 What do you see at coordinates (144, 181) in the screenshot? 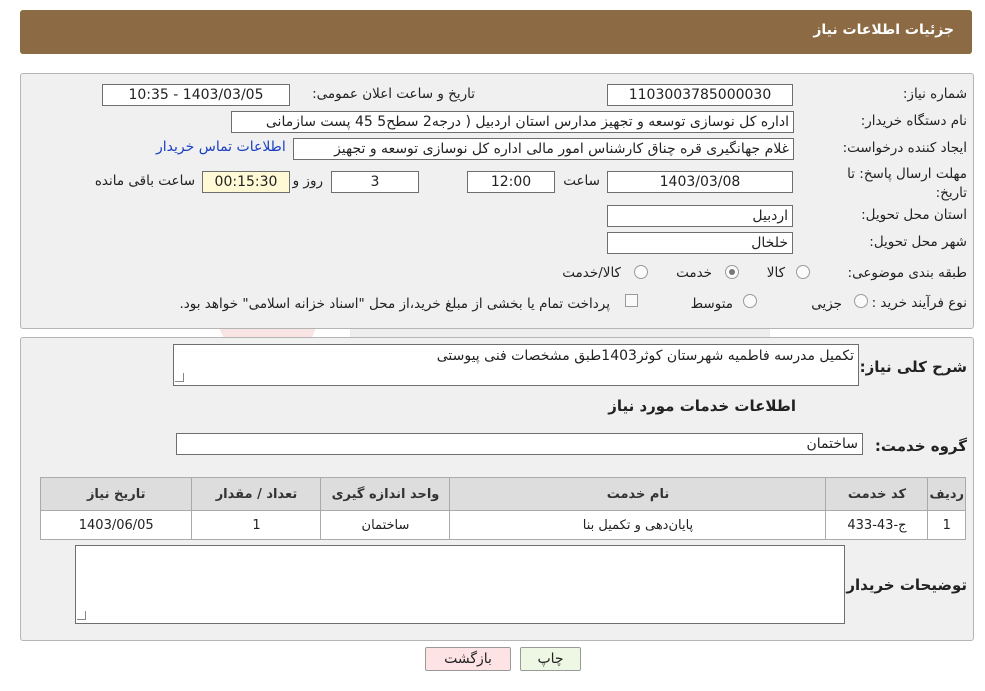
I see `hours-remaining-label: ساعت باقی مانده` at bounding box center [144, 181].